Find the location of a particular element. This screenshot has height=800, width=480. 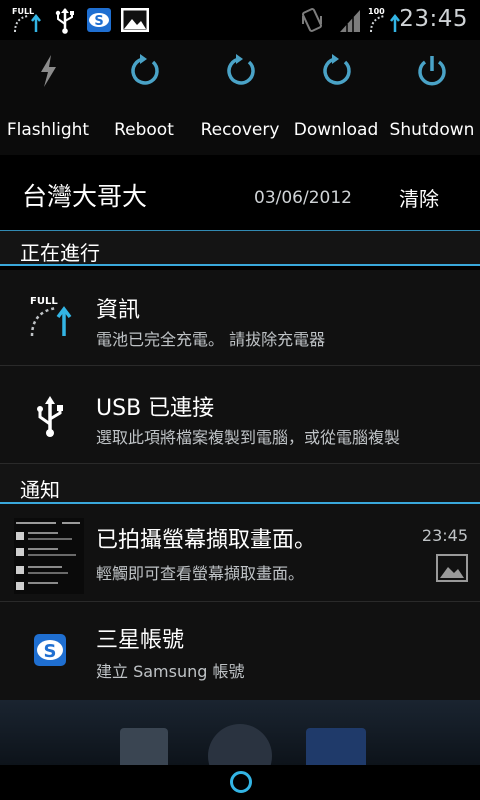

carrier-name: 台灣大哥大 is located at coordinates (85, 196).